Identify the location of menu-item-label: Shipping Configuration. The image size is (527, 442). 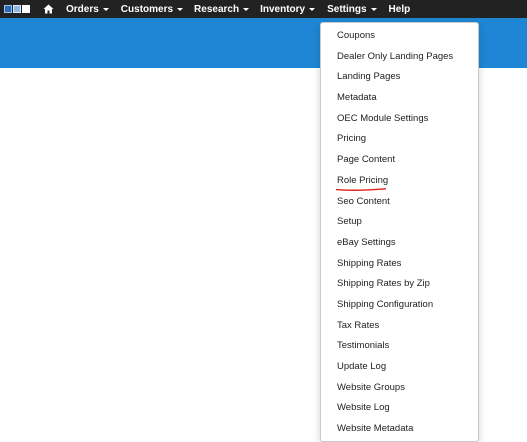
(385, 304).